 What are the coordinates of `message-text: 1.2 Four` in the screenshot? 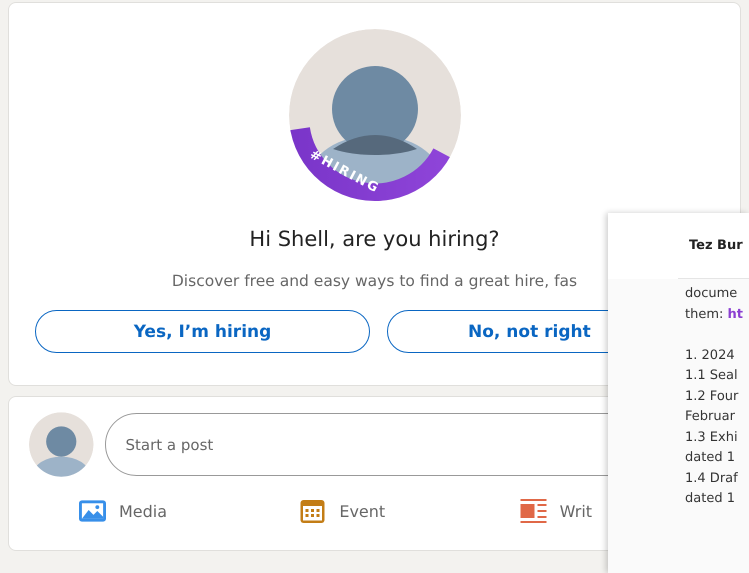 It's located at (712, 397).